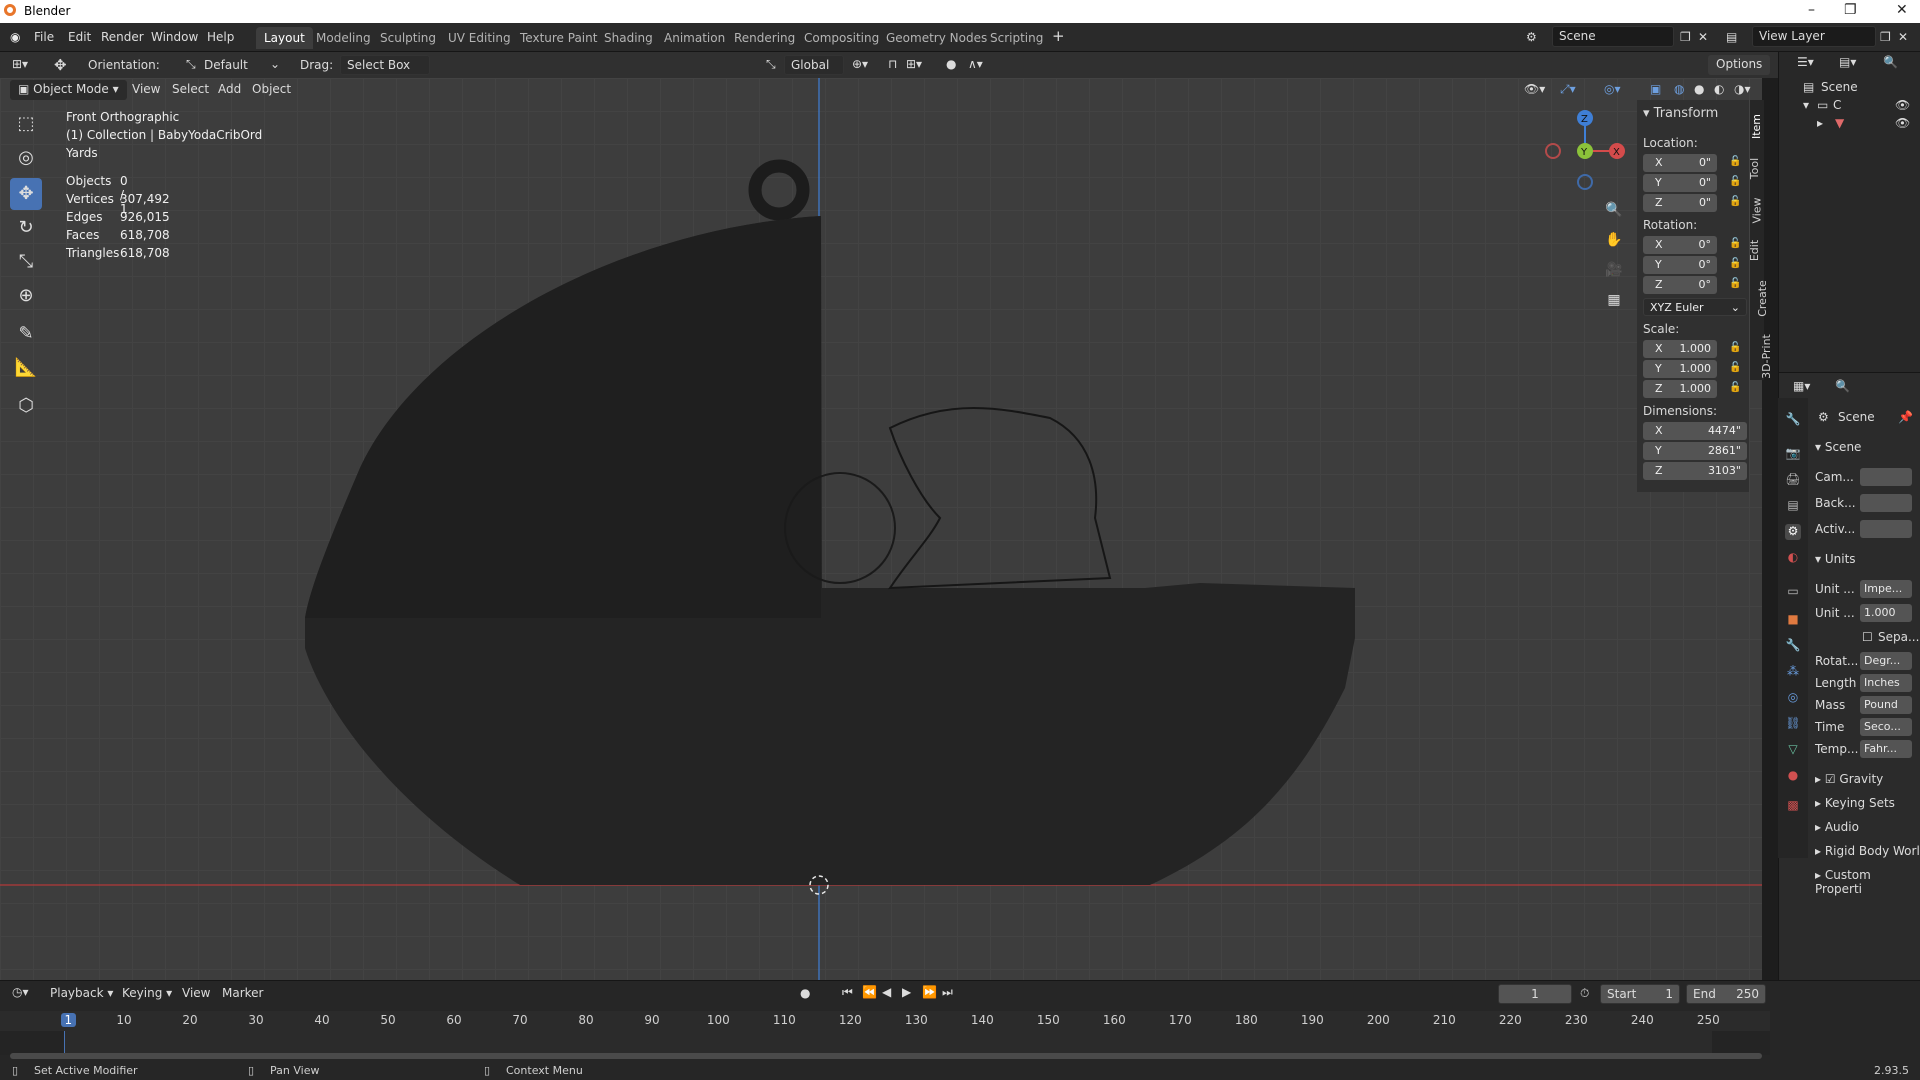  I want to click on tab-rendering: Rendering, so click(764, 38).